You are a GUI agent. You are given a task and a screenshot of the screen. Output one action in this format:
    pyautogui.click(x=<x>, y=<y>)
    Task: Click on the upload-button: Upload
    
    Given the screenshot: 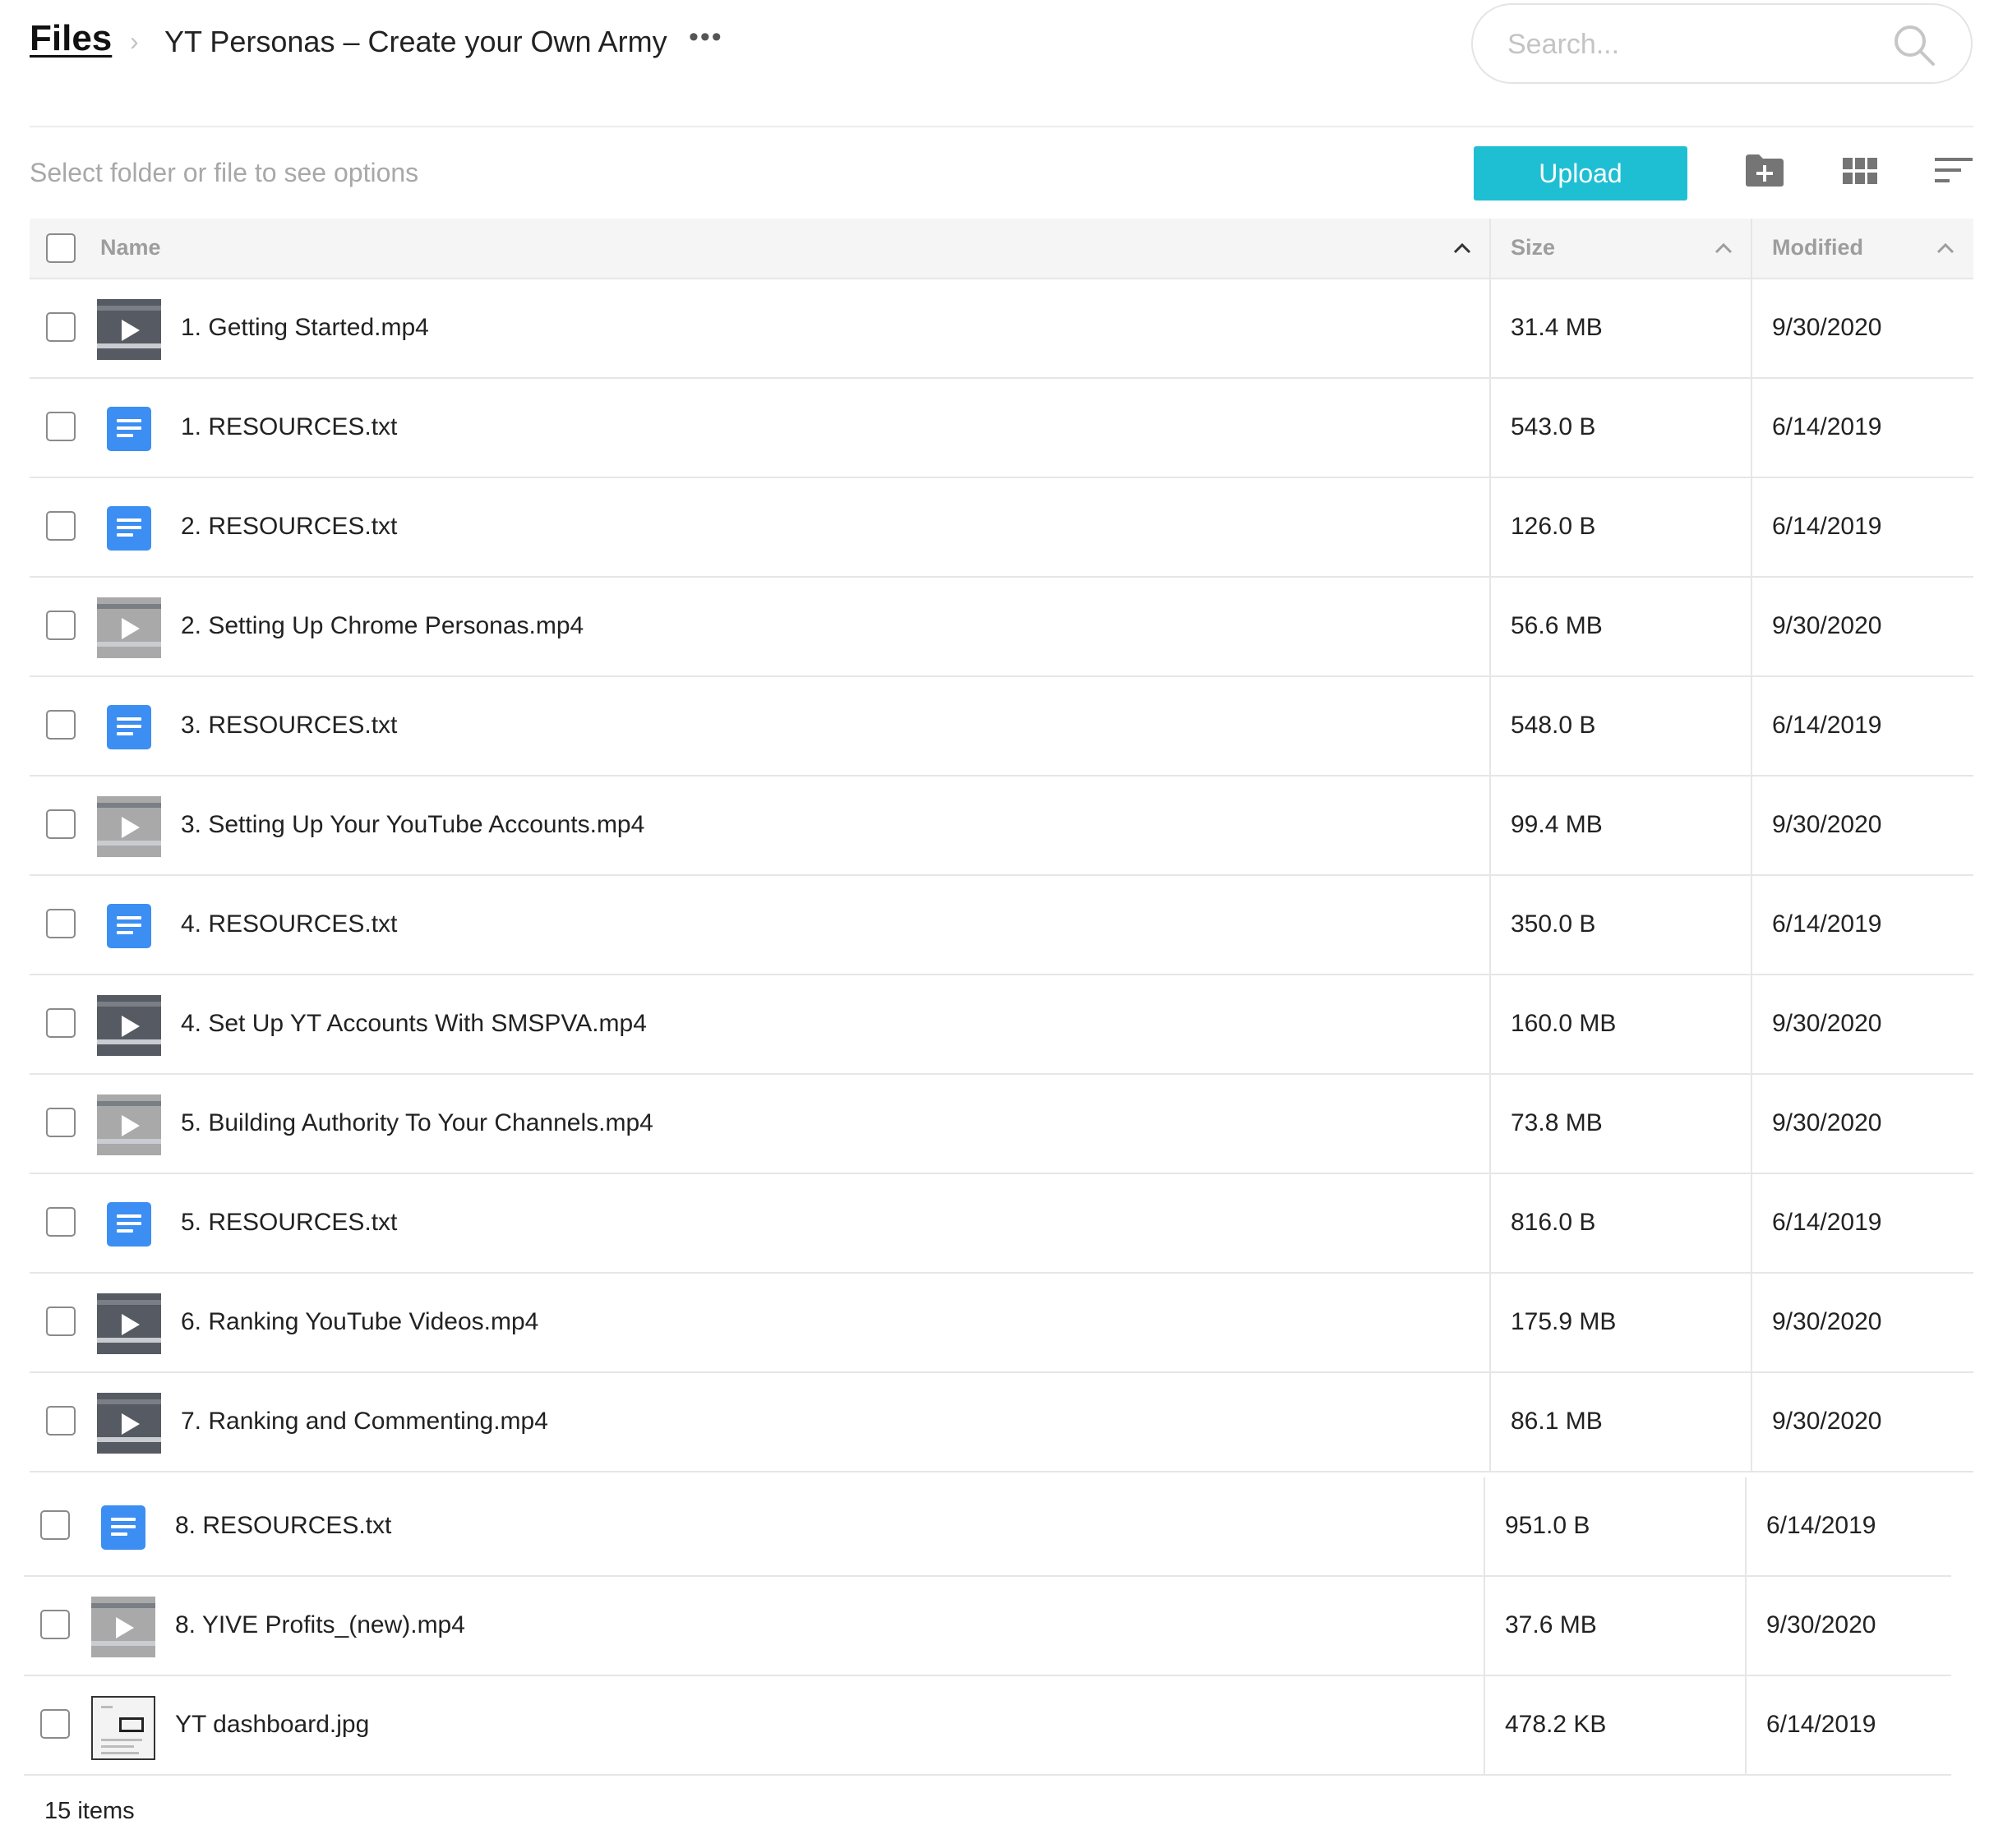 What is the action you would take?
    pyautogui.click(x=1580, y=173)
    